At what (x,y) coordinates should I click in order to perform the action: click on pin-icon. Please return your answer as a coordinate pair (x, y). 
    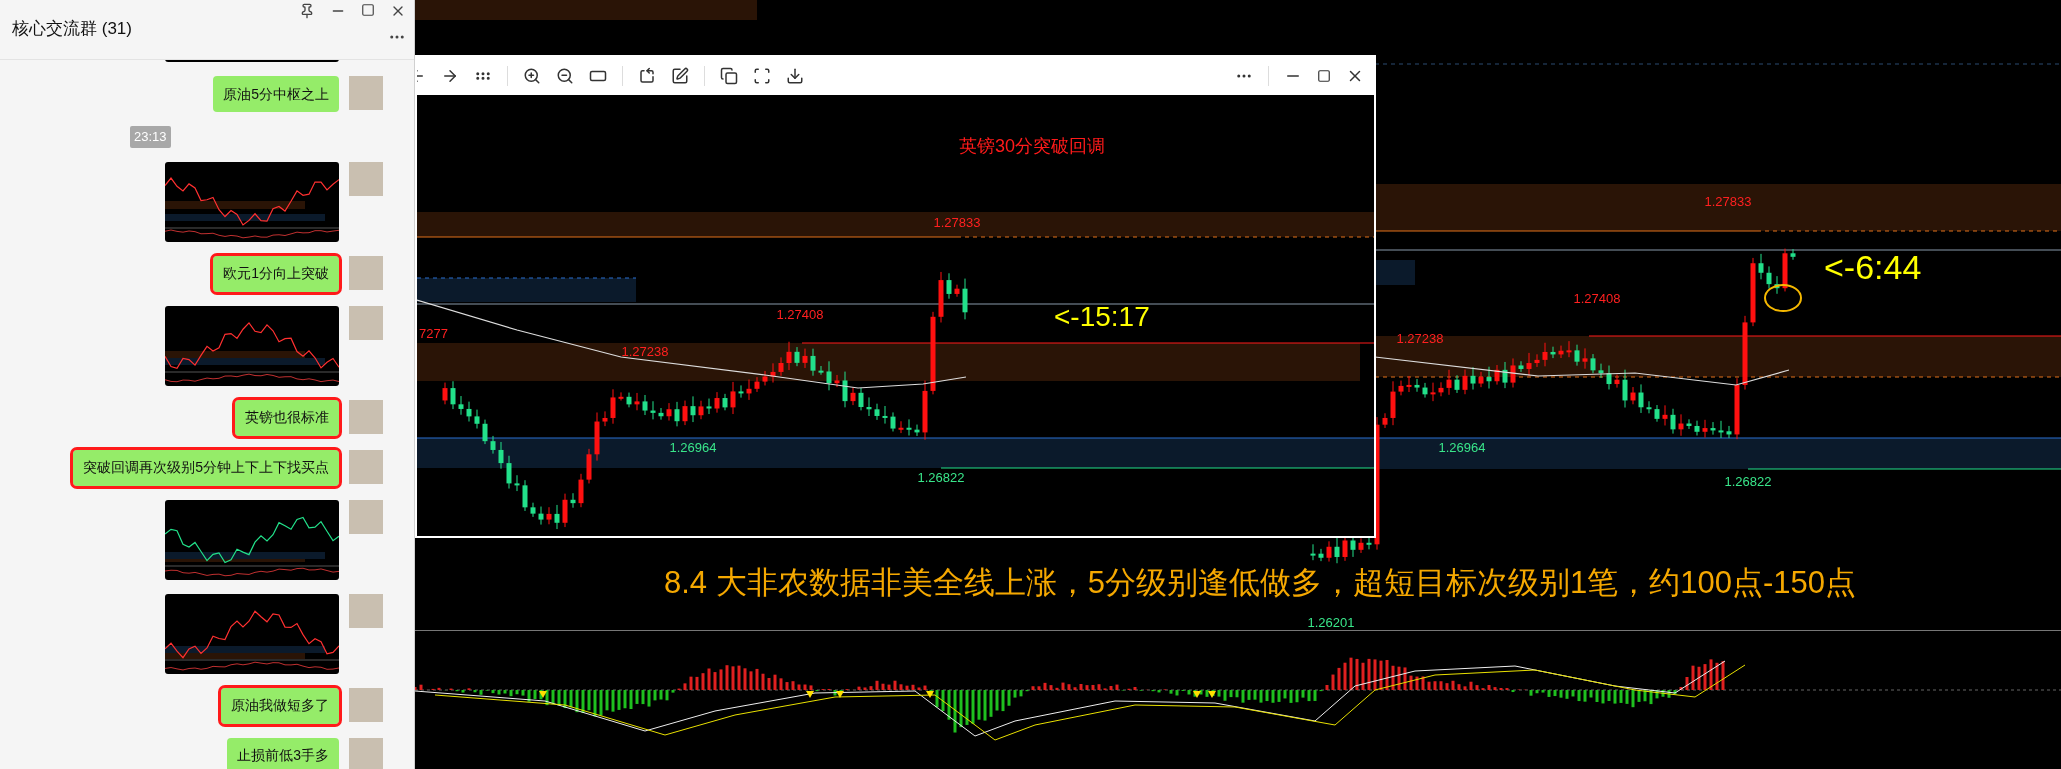
    Looking at the image, I should click on (307, 11).